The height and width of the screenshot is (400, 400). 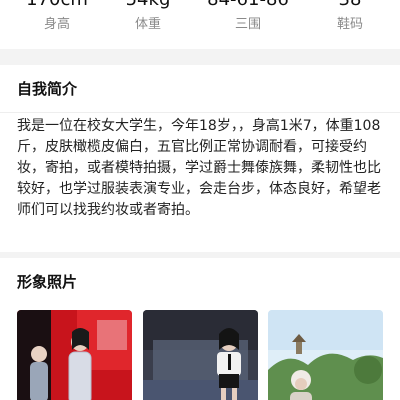 I want to click on stat-value: 84-61-86, so click(x=248, y=5).